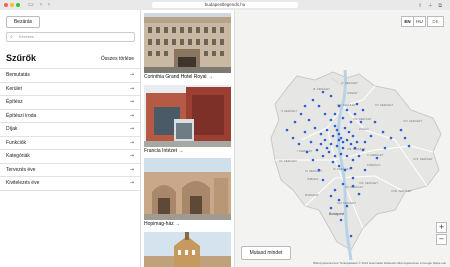 Image resolution: width=450 pixels, height=267 pixels. I want to click on filter-row: Funkciók →, so click(70, 142).